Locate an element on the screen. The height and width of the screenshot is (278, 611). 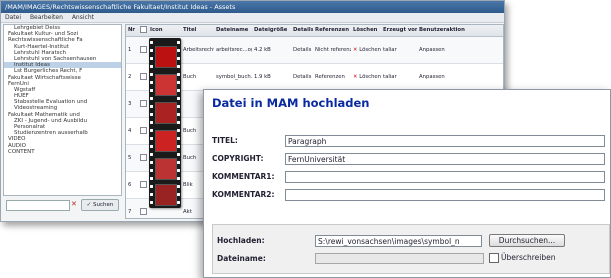
copyright-row: COPYRIGHT: is located at coordinates (238, 159).